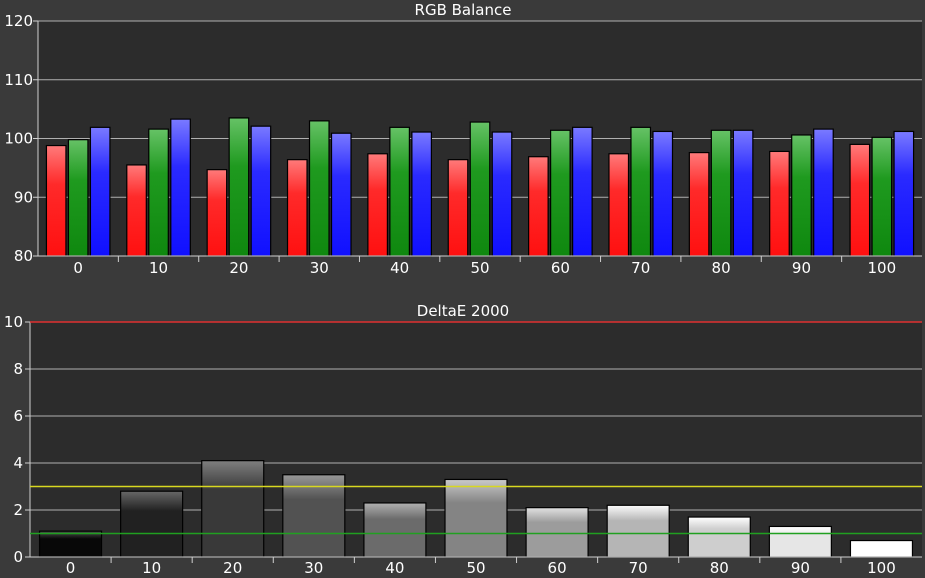 Image resolution: width=925 pixels, height=578 pixels. I want to click on deltae-y-tick-label: 2, so click(18, 510).